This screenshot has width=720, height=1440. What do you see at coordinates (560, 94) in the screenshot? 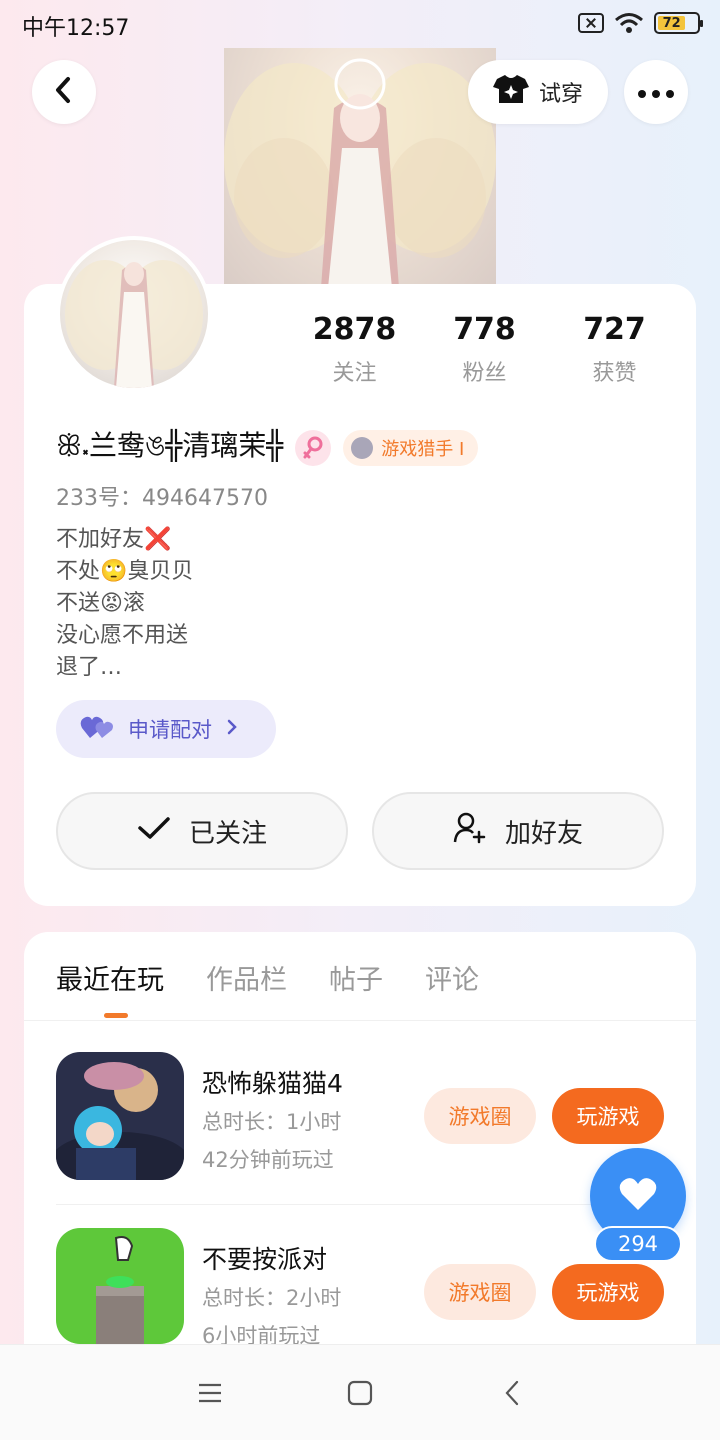
I see `tryon-label: 试穿` at bounding box center [560, 94].